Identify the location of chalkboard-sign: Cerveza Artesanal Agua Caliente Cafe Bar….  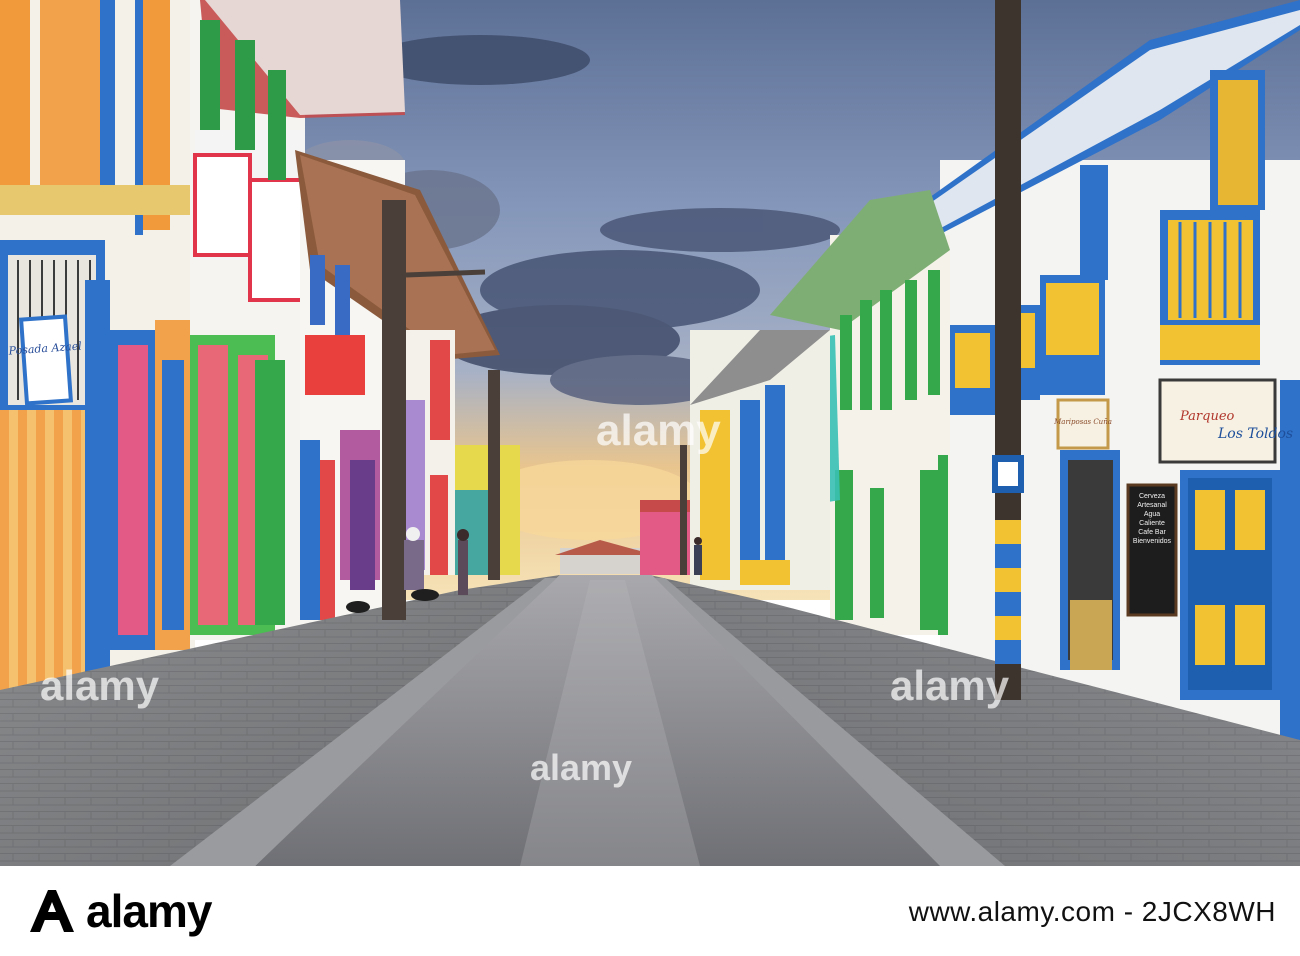
(1152, 550).